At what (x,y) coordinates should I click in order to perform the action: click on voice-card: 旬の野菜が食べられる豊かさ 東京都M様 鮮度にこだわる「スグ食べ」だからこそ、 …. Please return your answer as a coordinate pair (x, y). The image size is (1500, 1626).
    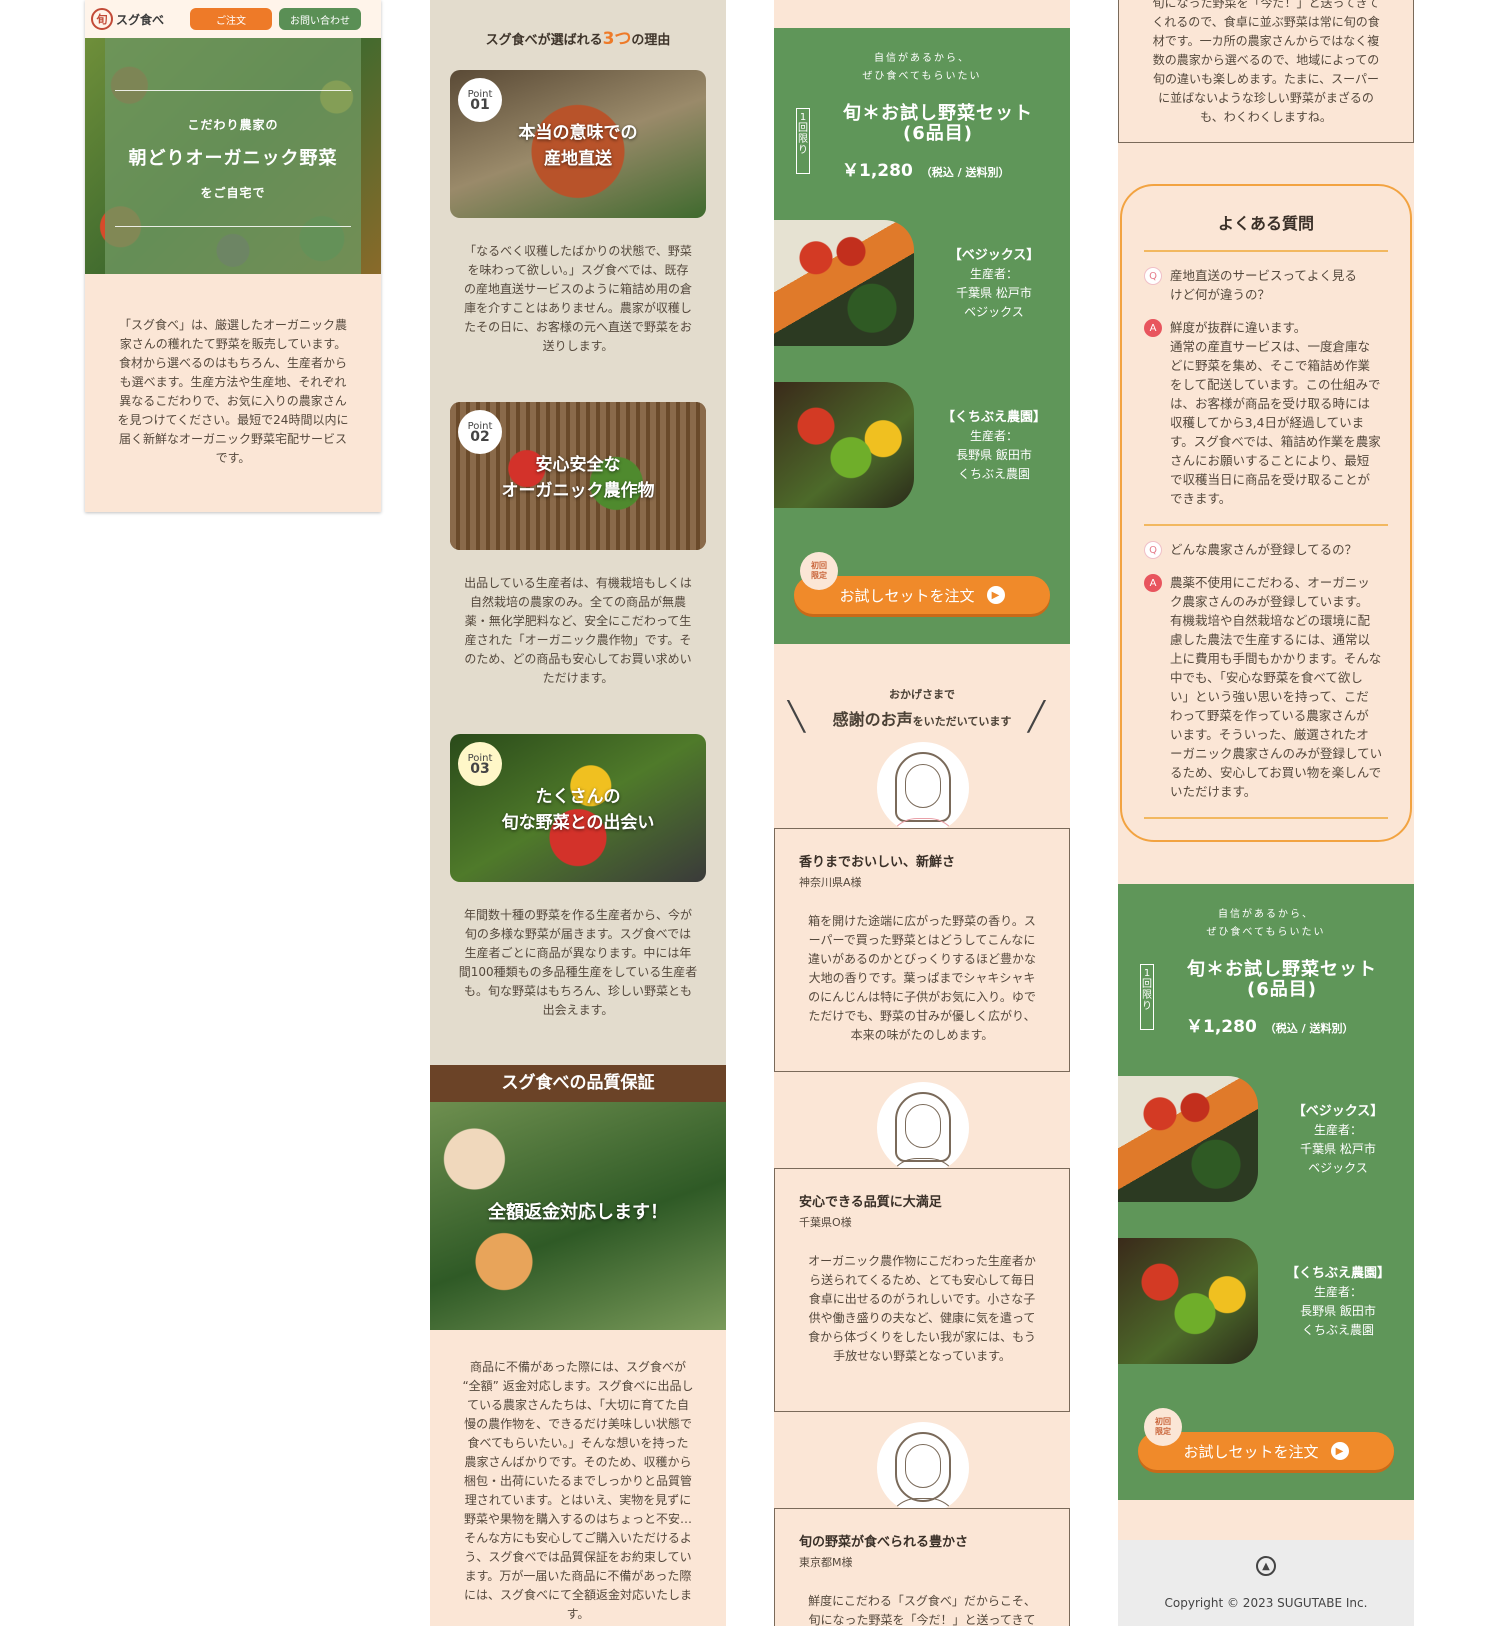
    Looking at the image, I should click on (922, 1567).